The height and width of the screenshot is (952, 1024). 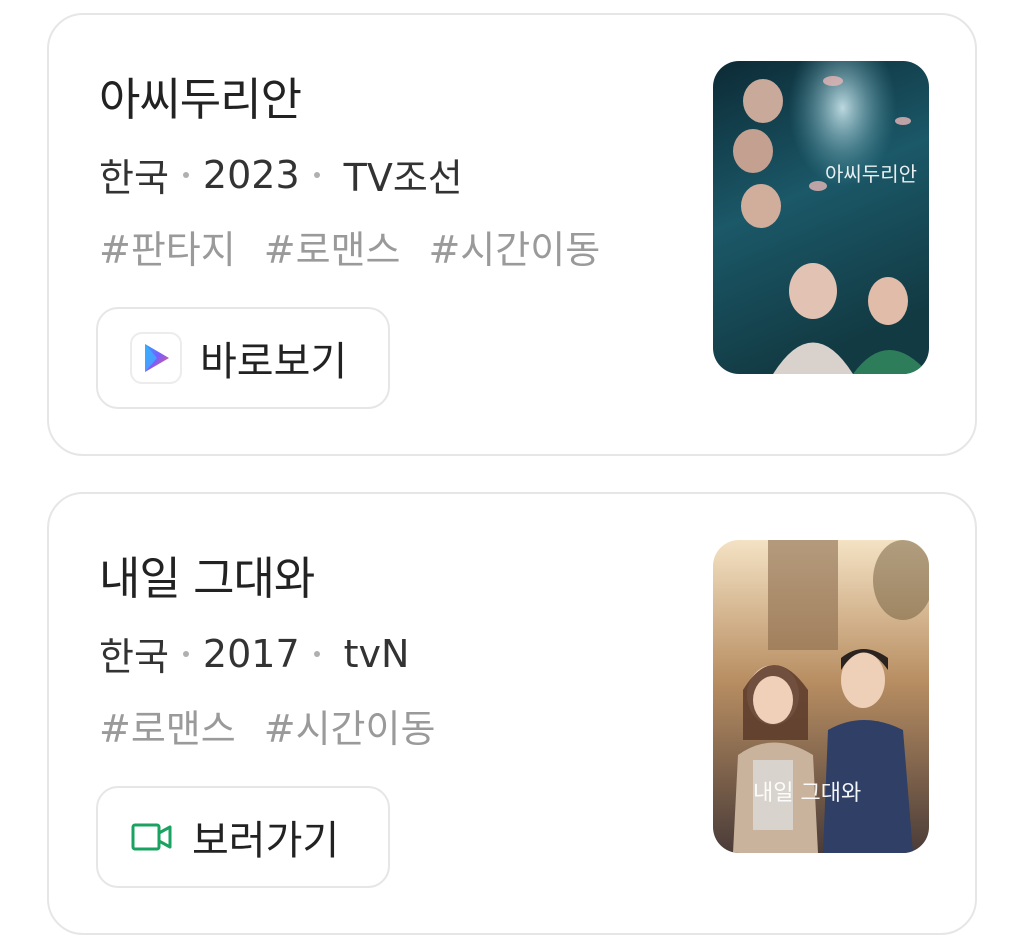 I want to click on watch-now-button: 바로보기, so click(x=243, y=358).